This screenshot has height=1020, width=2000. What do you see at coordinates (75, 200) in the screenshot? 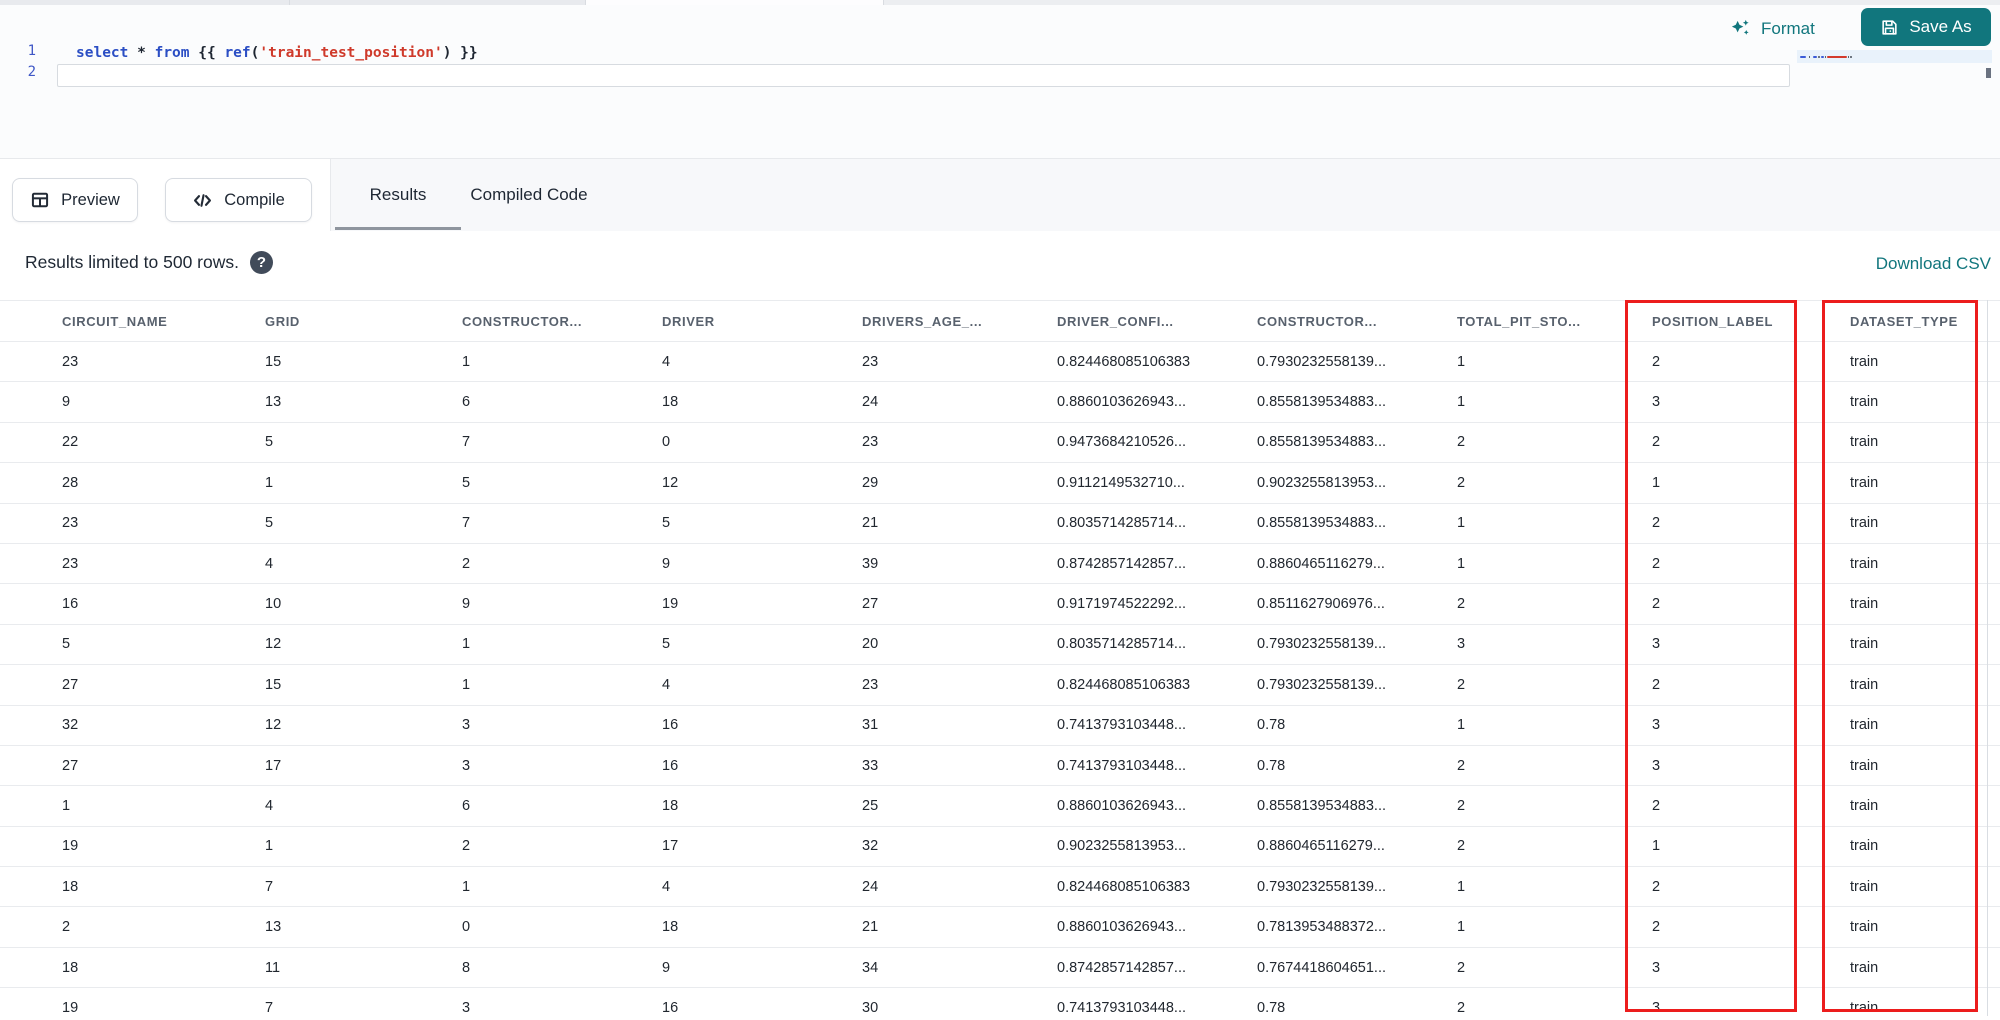
I see `preview-button: Preview` at bounding box center [75, 200].